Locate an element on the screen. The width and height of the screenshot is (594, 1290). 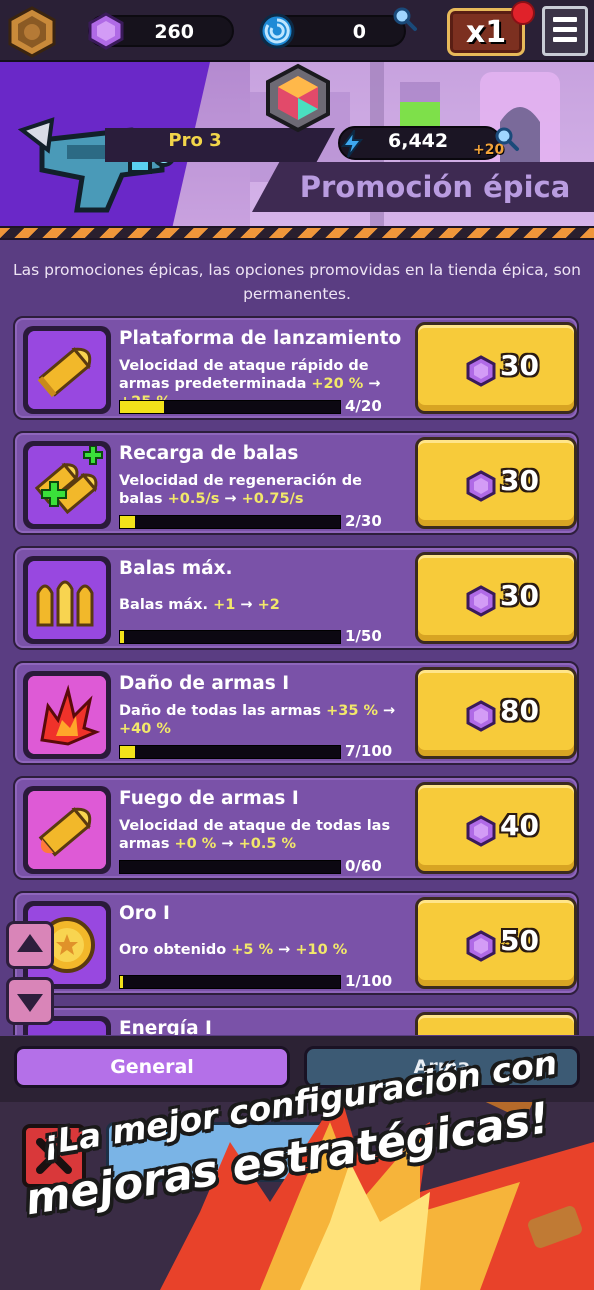
progress-text: 1/50 is located at coordinates (363, 636).